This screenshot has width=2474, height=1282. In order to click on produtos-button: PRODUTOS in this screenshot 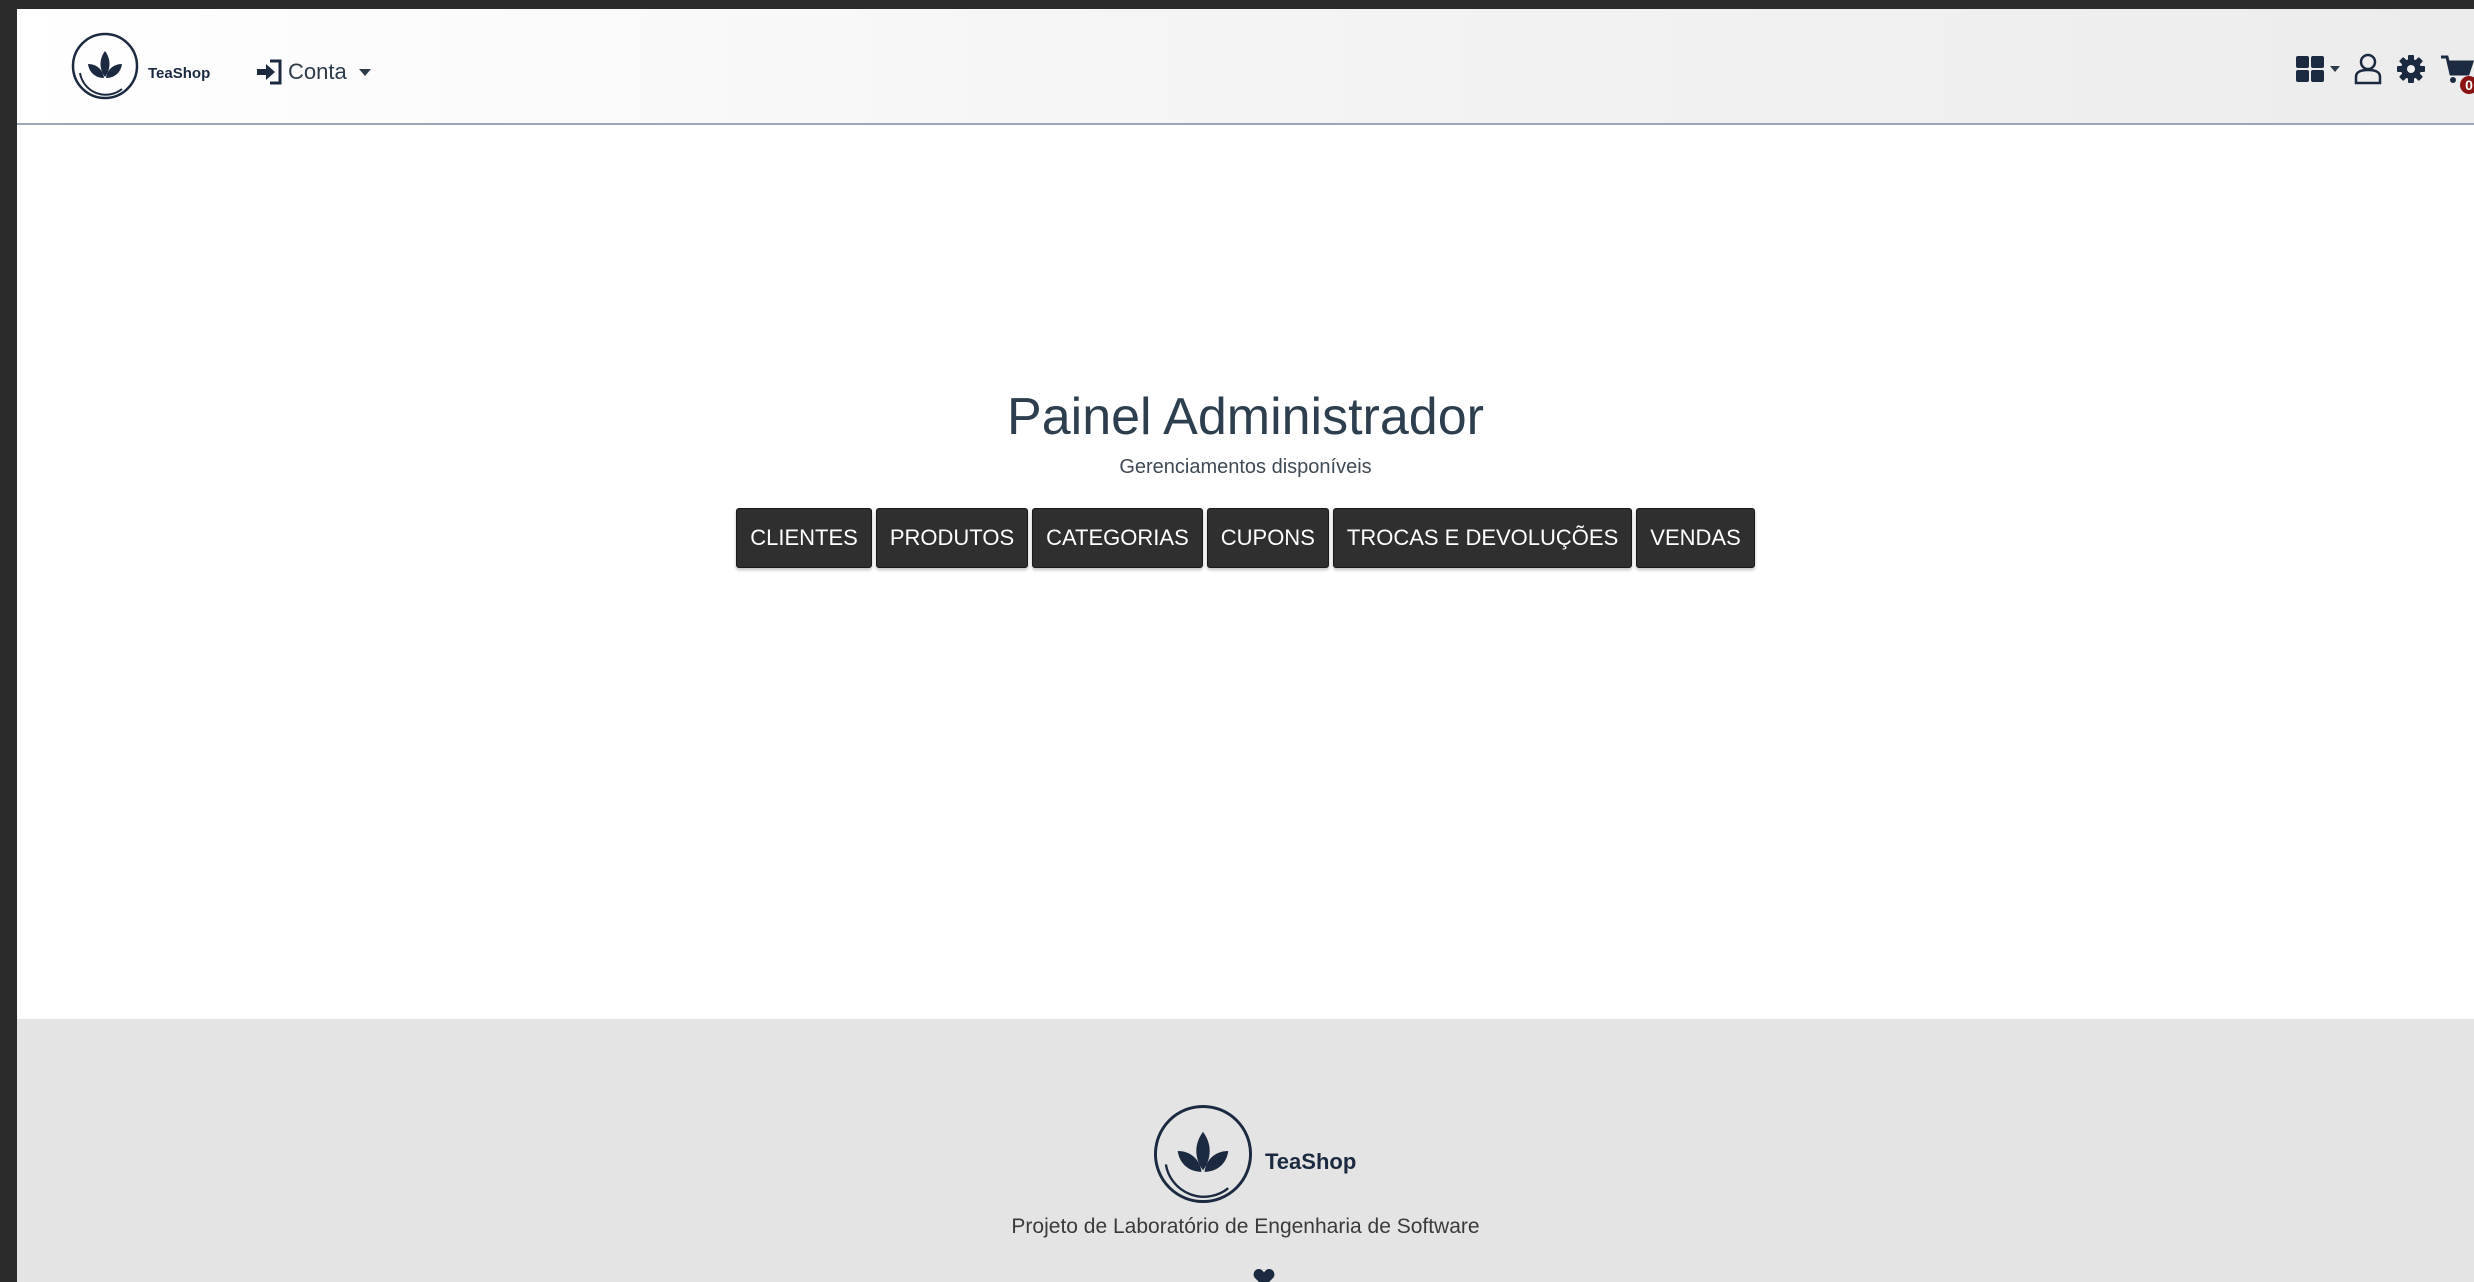, I will do `click(952, 538)`.